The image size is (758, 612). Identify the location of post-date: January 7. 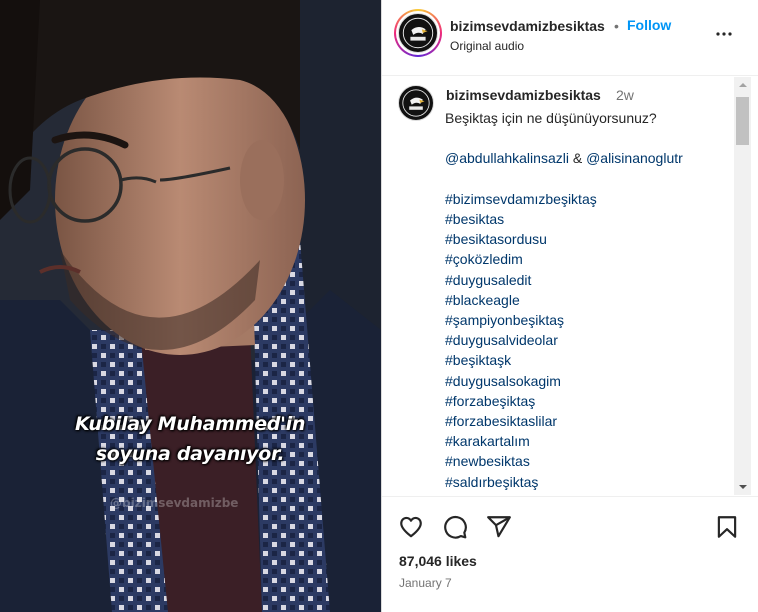
(425, 583).